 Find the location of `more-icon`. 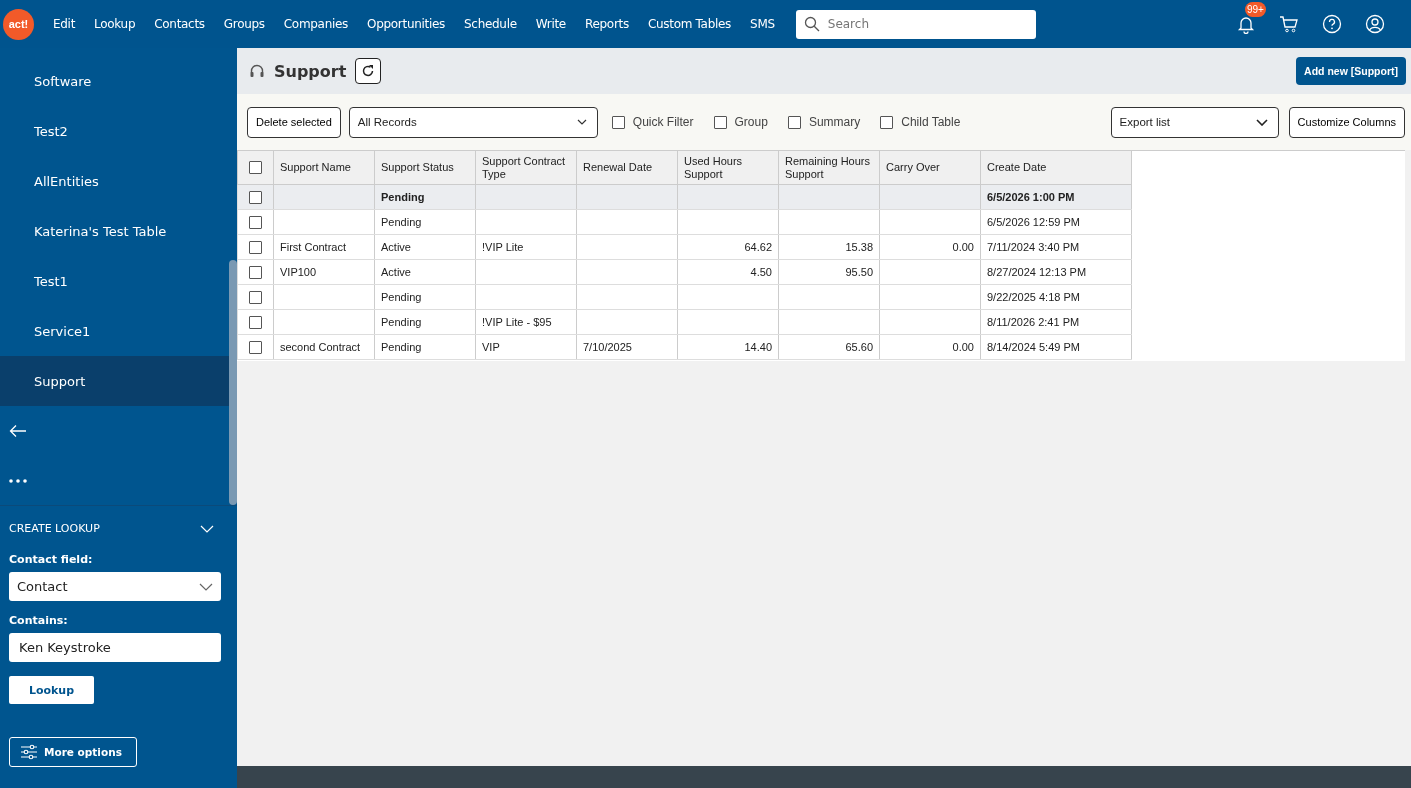

more-icon is located at coordinates (18, 481).